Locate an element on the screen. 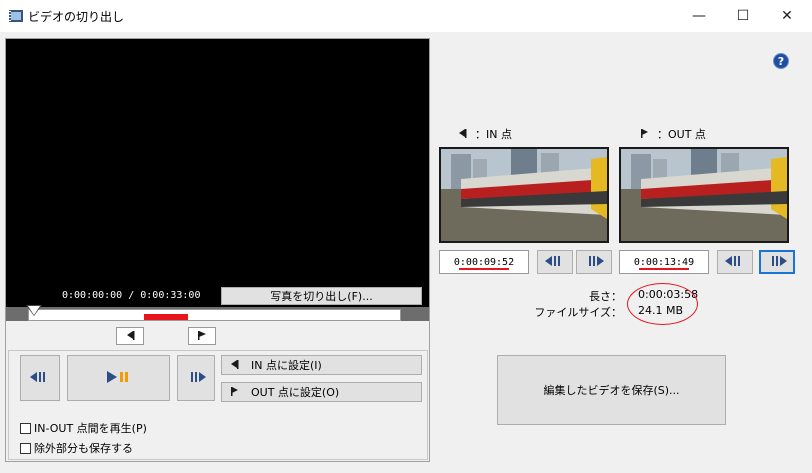 The height and width of the screenshot is (473, 812). out-point-timecode-underline is located at coordinates (664, 269).